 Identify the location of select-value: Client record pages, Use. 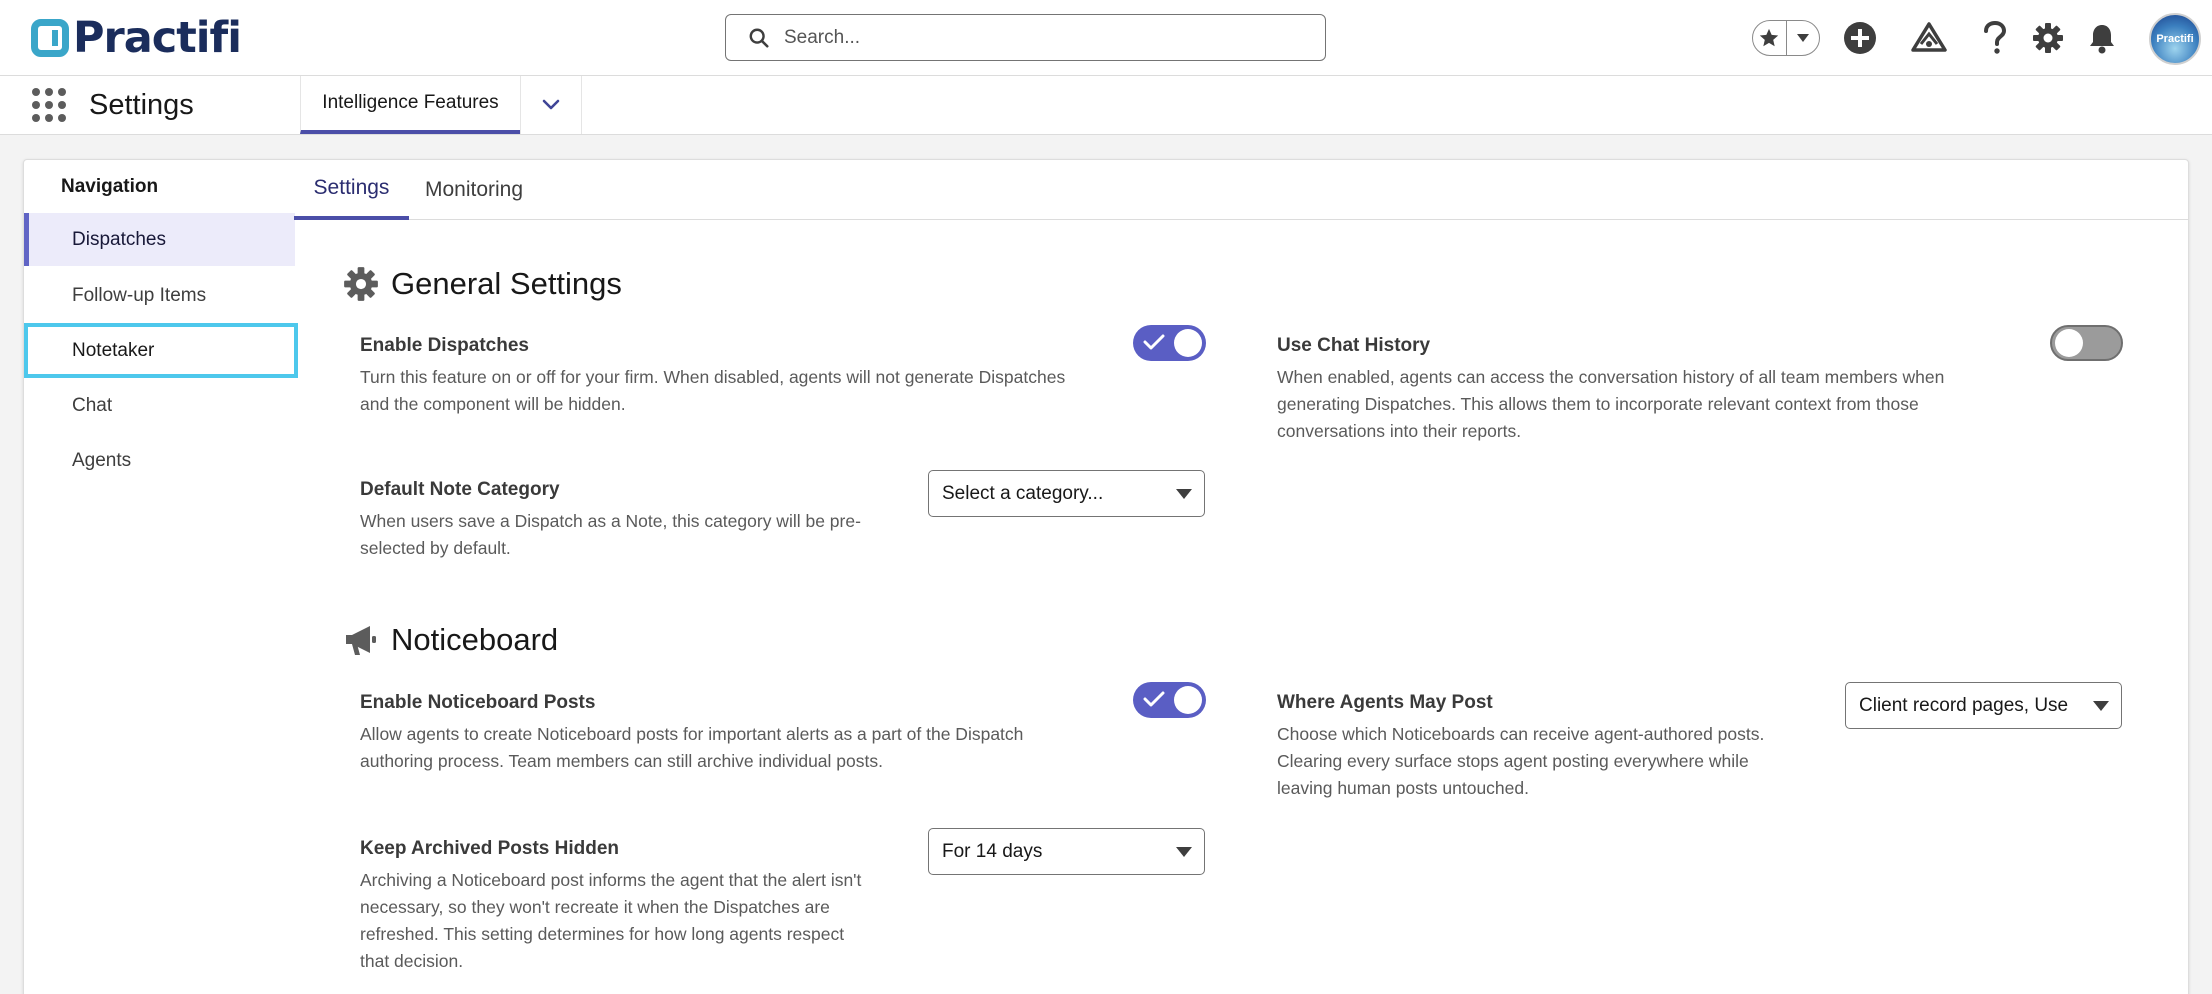
(1964, 705).